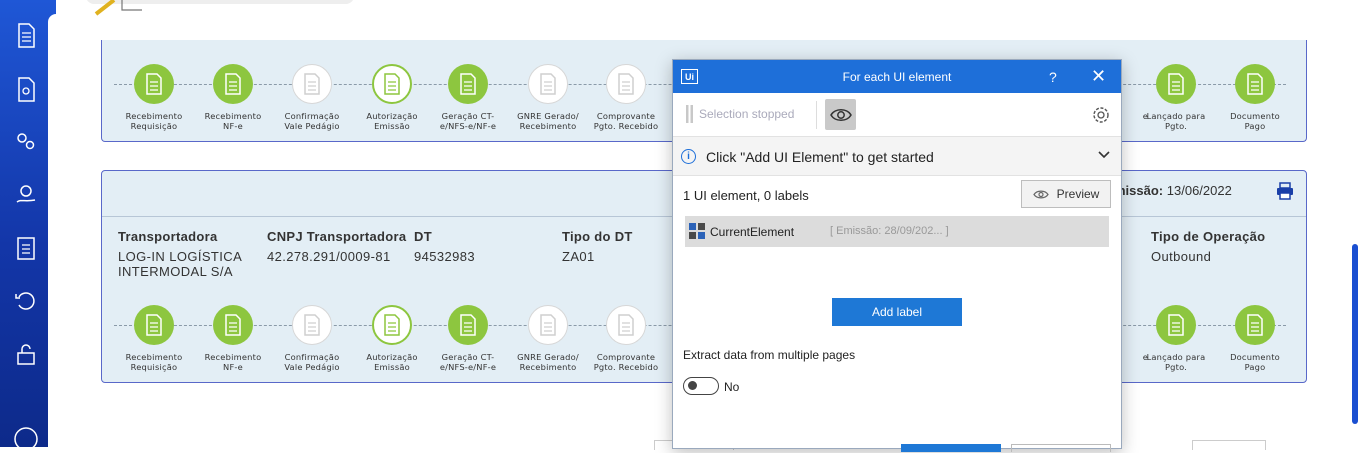 The height and width of the screenshot is (453, 1364). I want to click on pencil-icon, so click(124, 8).